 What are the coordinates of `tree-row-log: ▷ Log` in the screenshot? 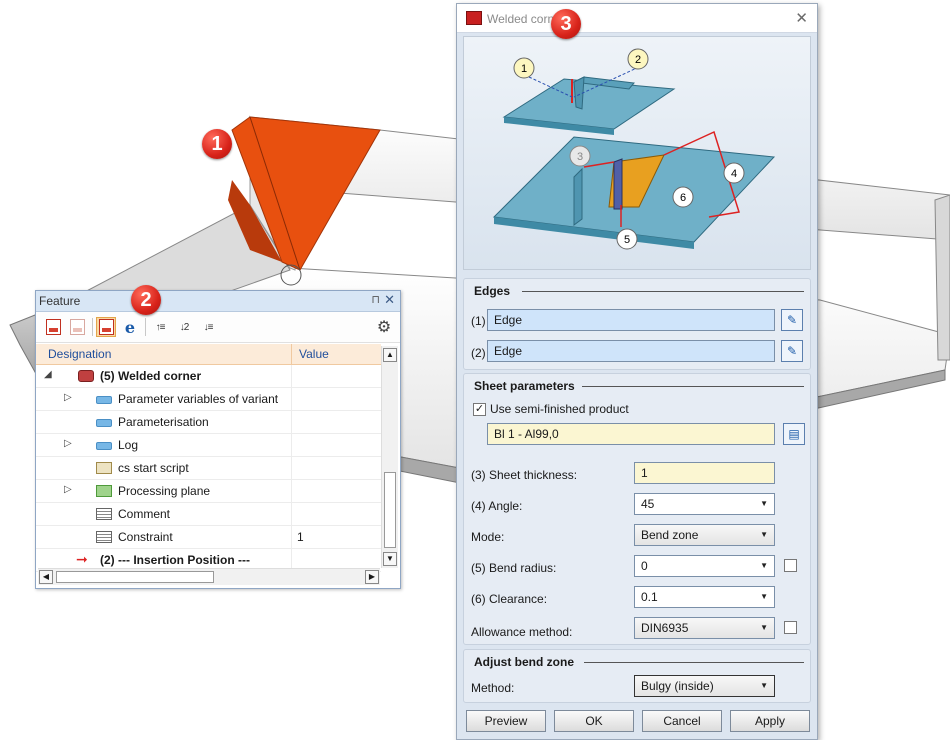 It's located at (208, 445).